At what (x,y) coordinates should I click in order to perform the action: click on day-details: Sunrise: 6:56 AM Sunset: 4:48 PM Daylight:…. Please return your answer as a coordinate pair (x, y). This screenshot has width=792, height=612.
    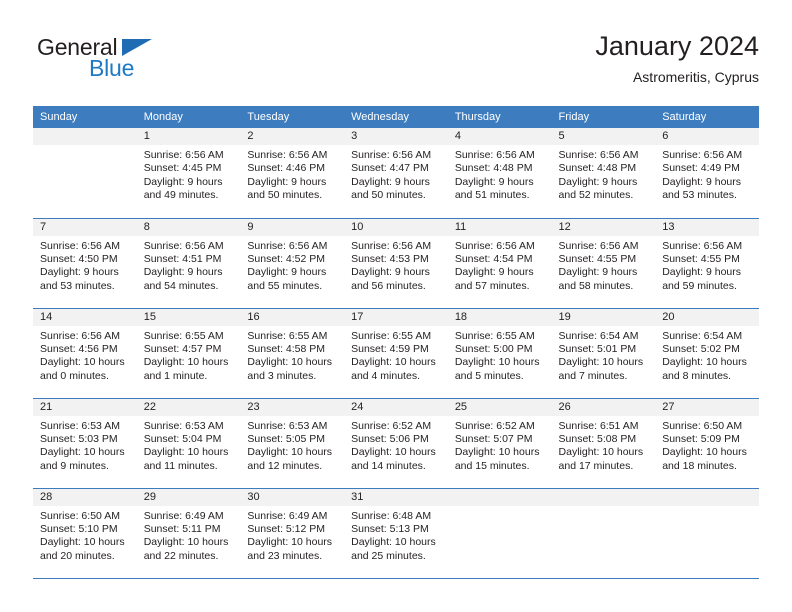
    Looking at the image, I should click on (604, 174).